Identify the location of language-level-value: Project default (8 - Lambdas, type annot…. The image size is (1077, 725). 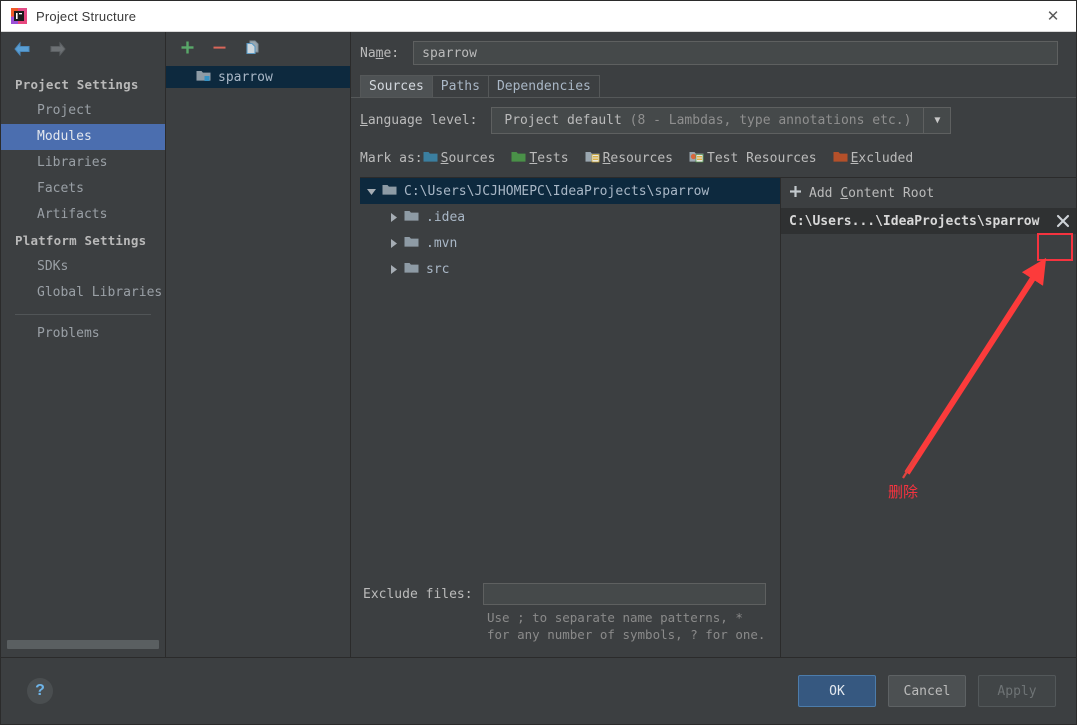
(708, 120).